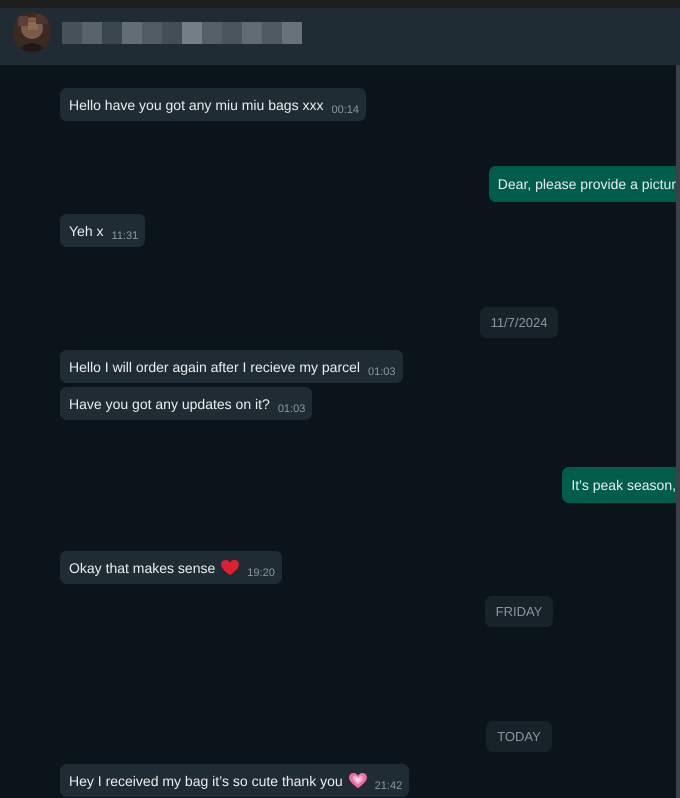 The width and height of the screenshot is (680, 798). What do you see at coordinates (86, 231) in the screenshot?
I see `message-text: Yeh x` at bounding box center [86, 231].